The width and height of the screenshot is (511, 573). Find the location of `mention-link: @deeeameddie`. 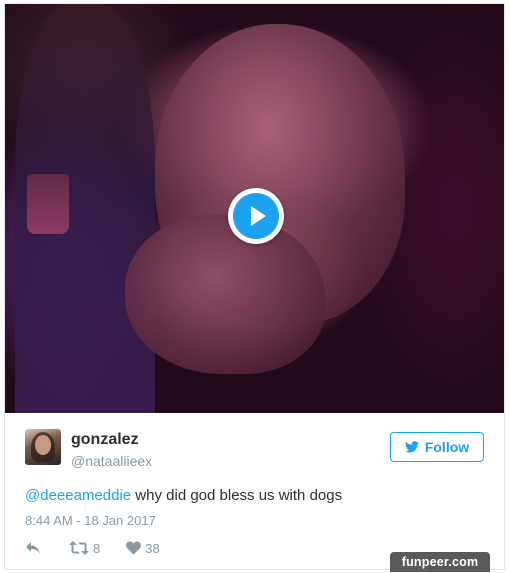

mention-link: @deeeameddie is located at coordinates (78, 495).